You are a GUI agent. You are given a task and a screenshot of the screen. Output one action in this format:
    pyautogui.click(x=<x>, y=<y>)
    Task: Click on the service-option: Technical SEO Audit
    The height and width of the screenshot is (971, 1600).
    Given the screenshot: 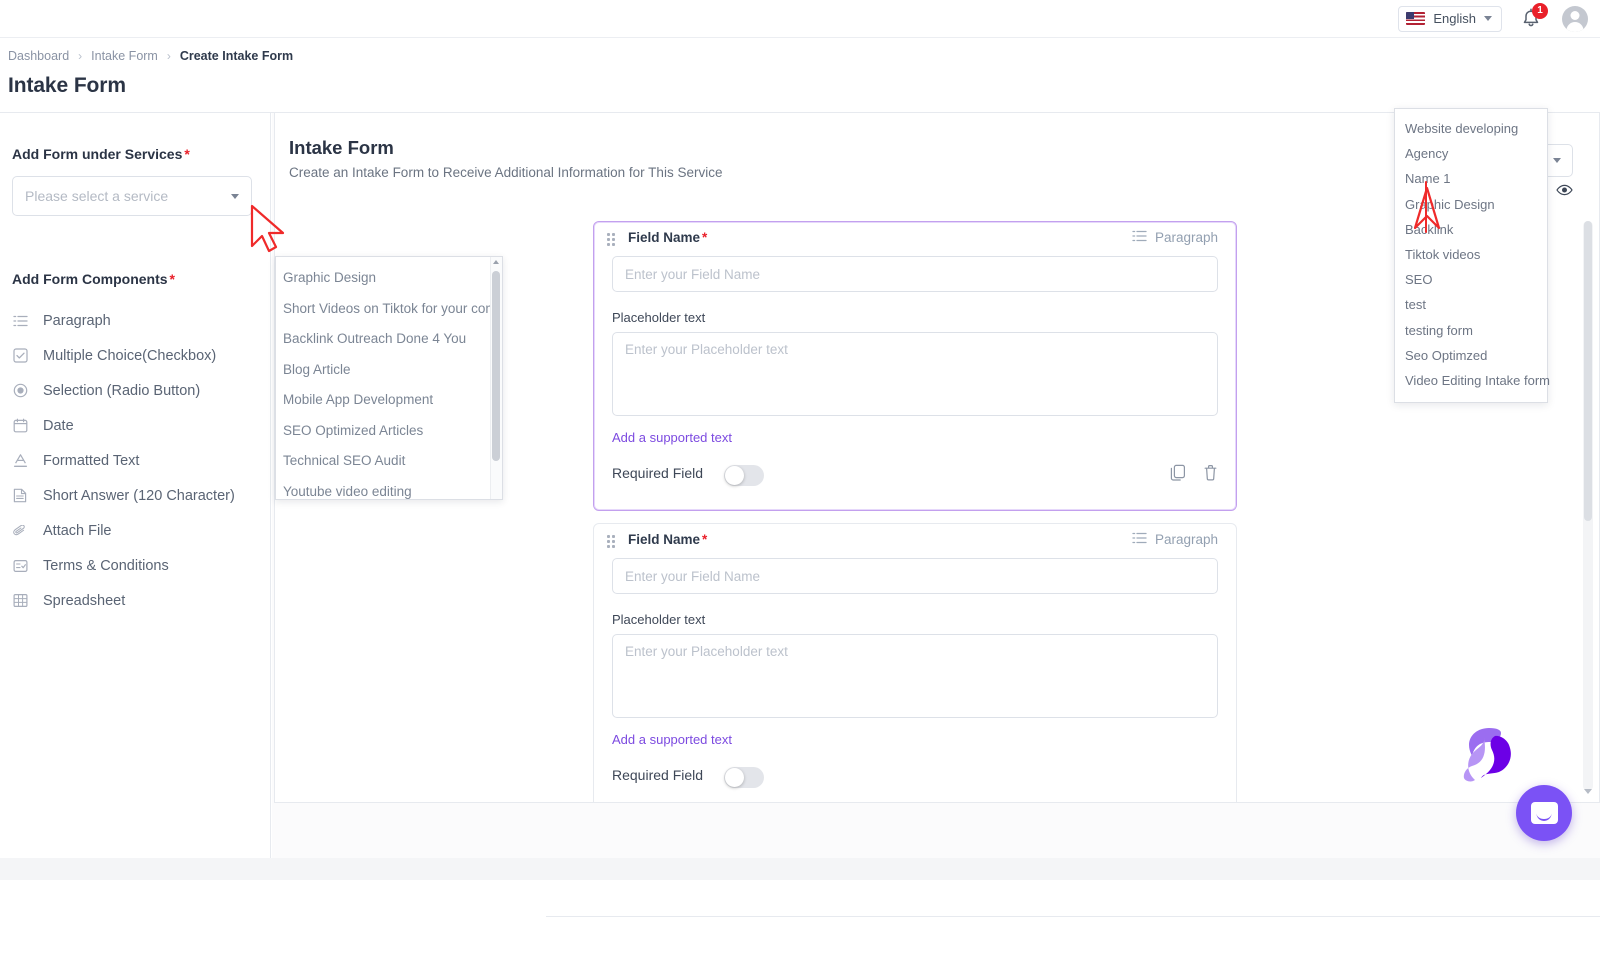 What is the action you would take?
    pyautogui.click(x=389, y=461)
    